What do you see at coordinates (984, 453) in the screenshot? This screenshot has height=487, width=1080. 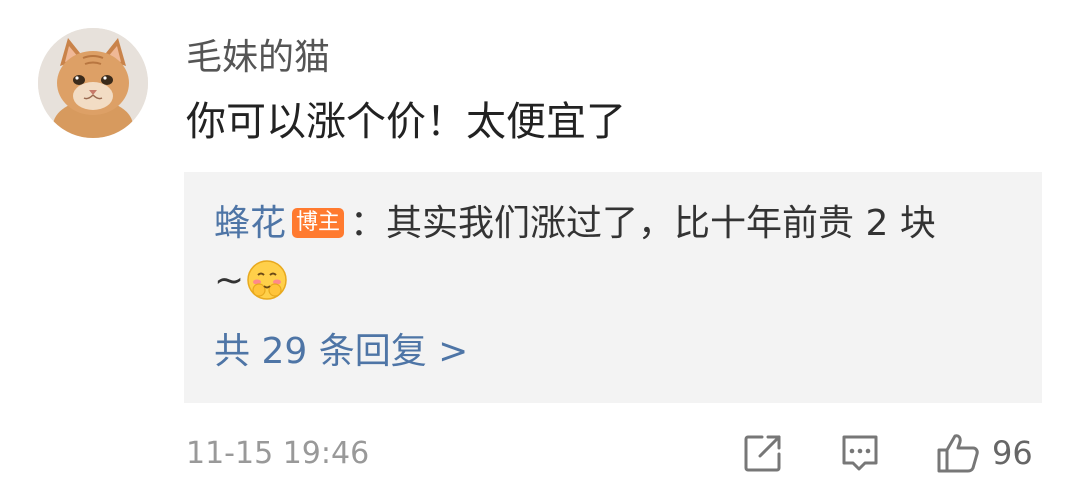 I see `like-button: 96` at bounding box center [984, 453].